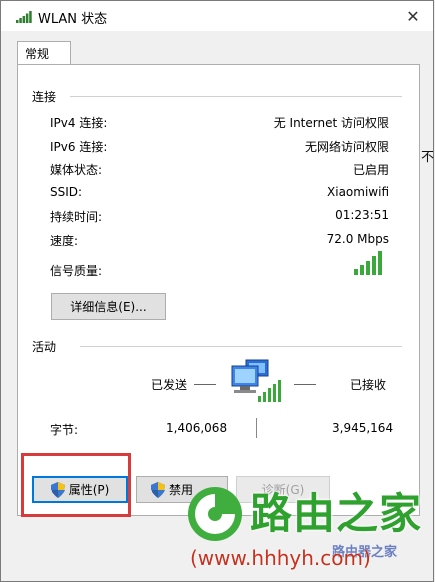 This screenshot has height=582, width=435. I want to click on duration-label: 持续时间:, so click(76, 217).